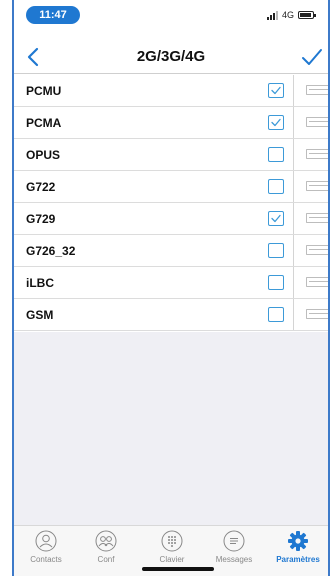 The height and width of the screenshot is (576, 332). I want to click on codec-name: G722, so click(41, 186).